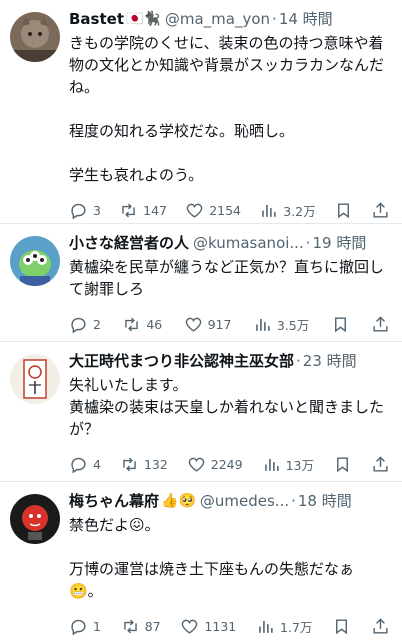 This screenshot has height=640, width=402. Describe the element at coordinates (299, 465) in the screenshot. I see `views-count: 13万` at that location.